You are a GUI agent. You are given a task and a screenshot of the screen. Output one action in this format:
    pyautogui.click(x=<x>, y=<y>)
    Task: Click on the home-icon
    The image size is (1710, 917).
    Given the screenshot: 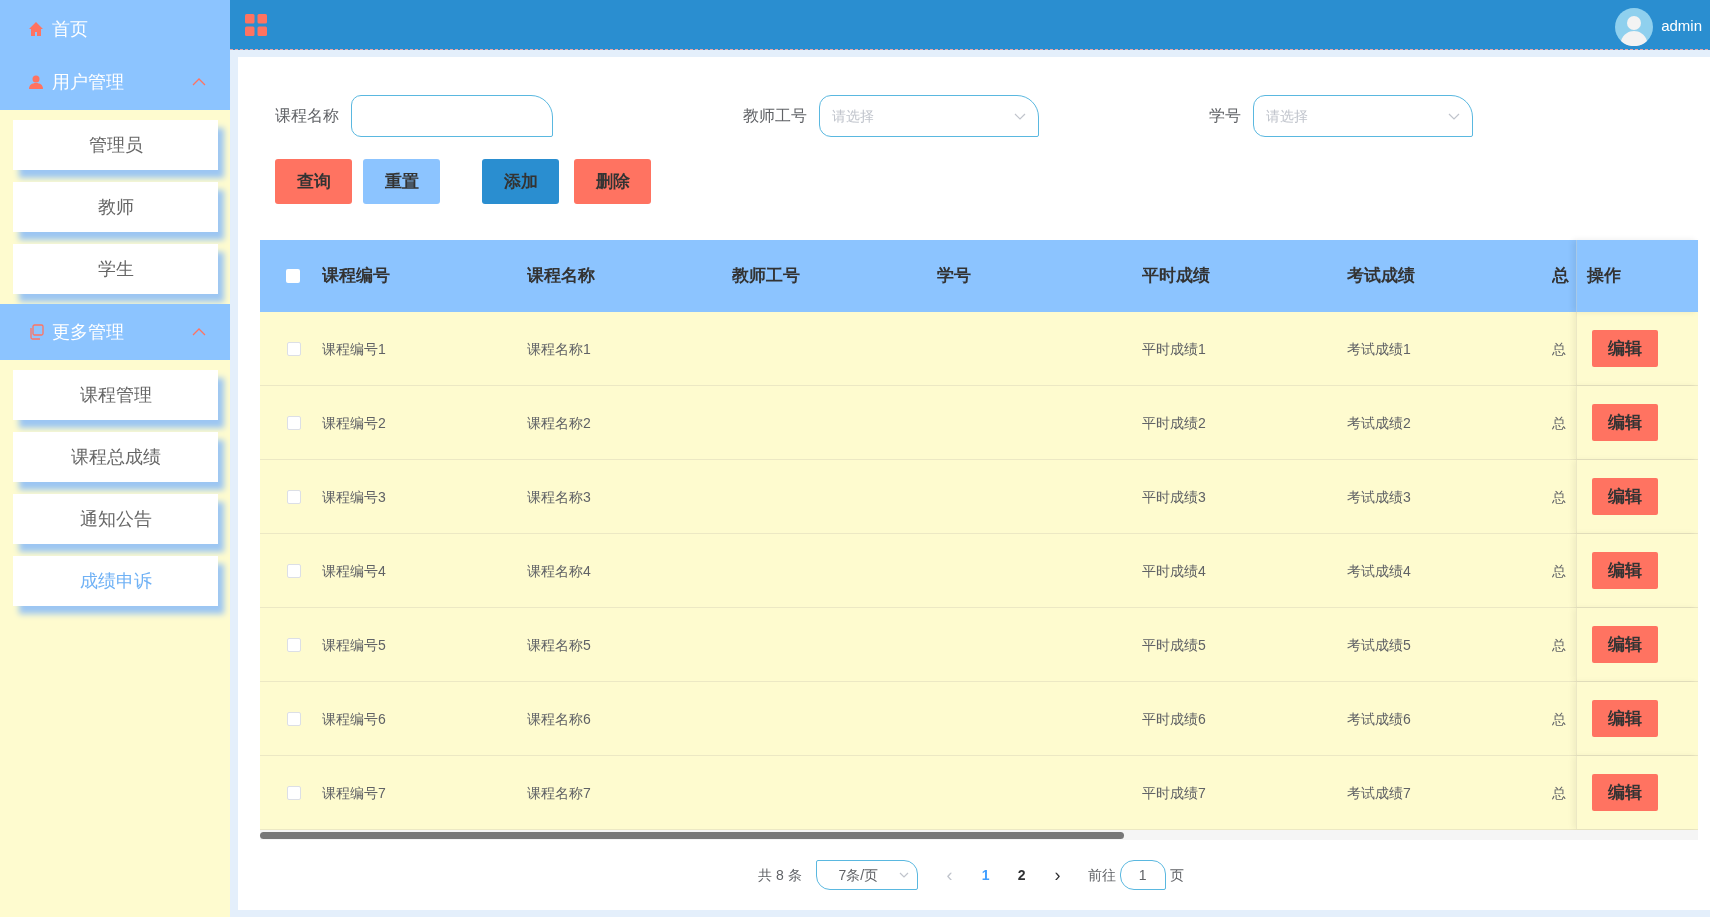 What is the action you would take?
    pyautogui.click(x=36, y=29)
    